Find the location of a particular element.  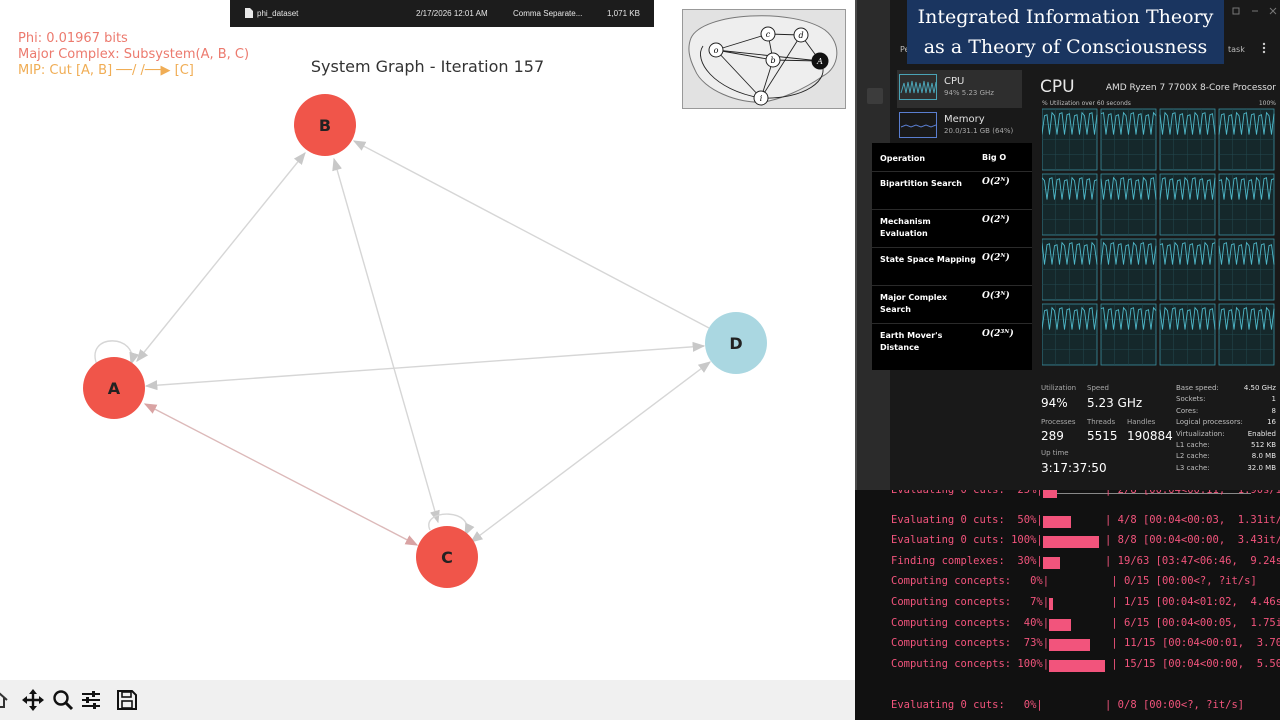

file-name: phi_dataset is located at coordinates (278, 13).